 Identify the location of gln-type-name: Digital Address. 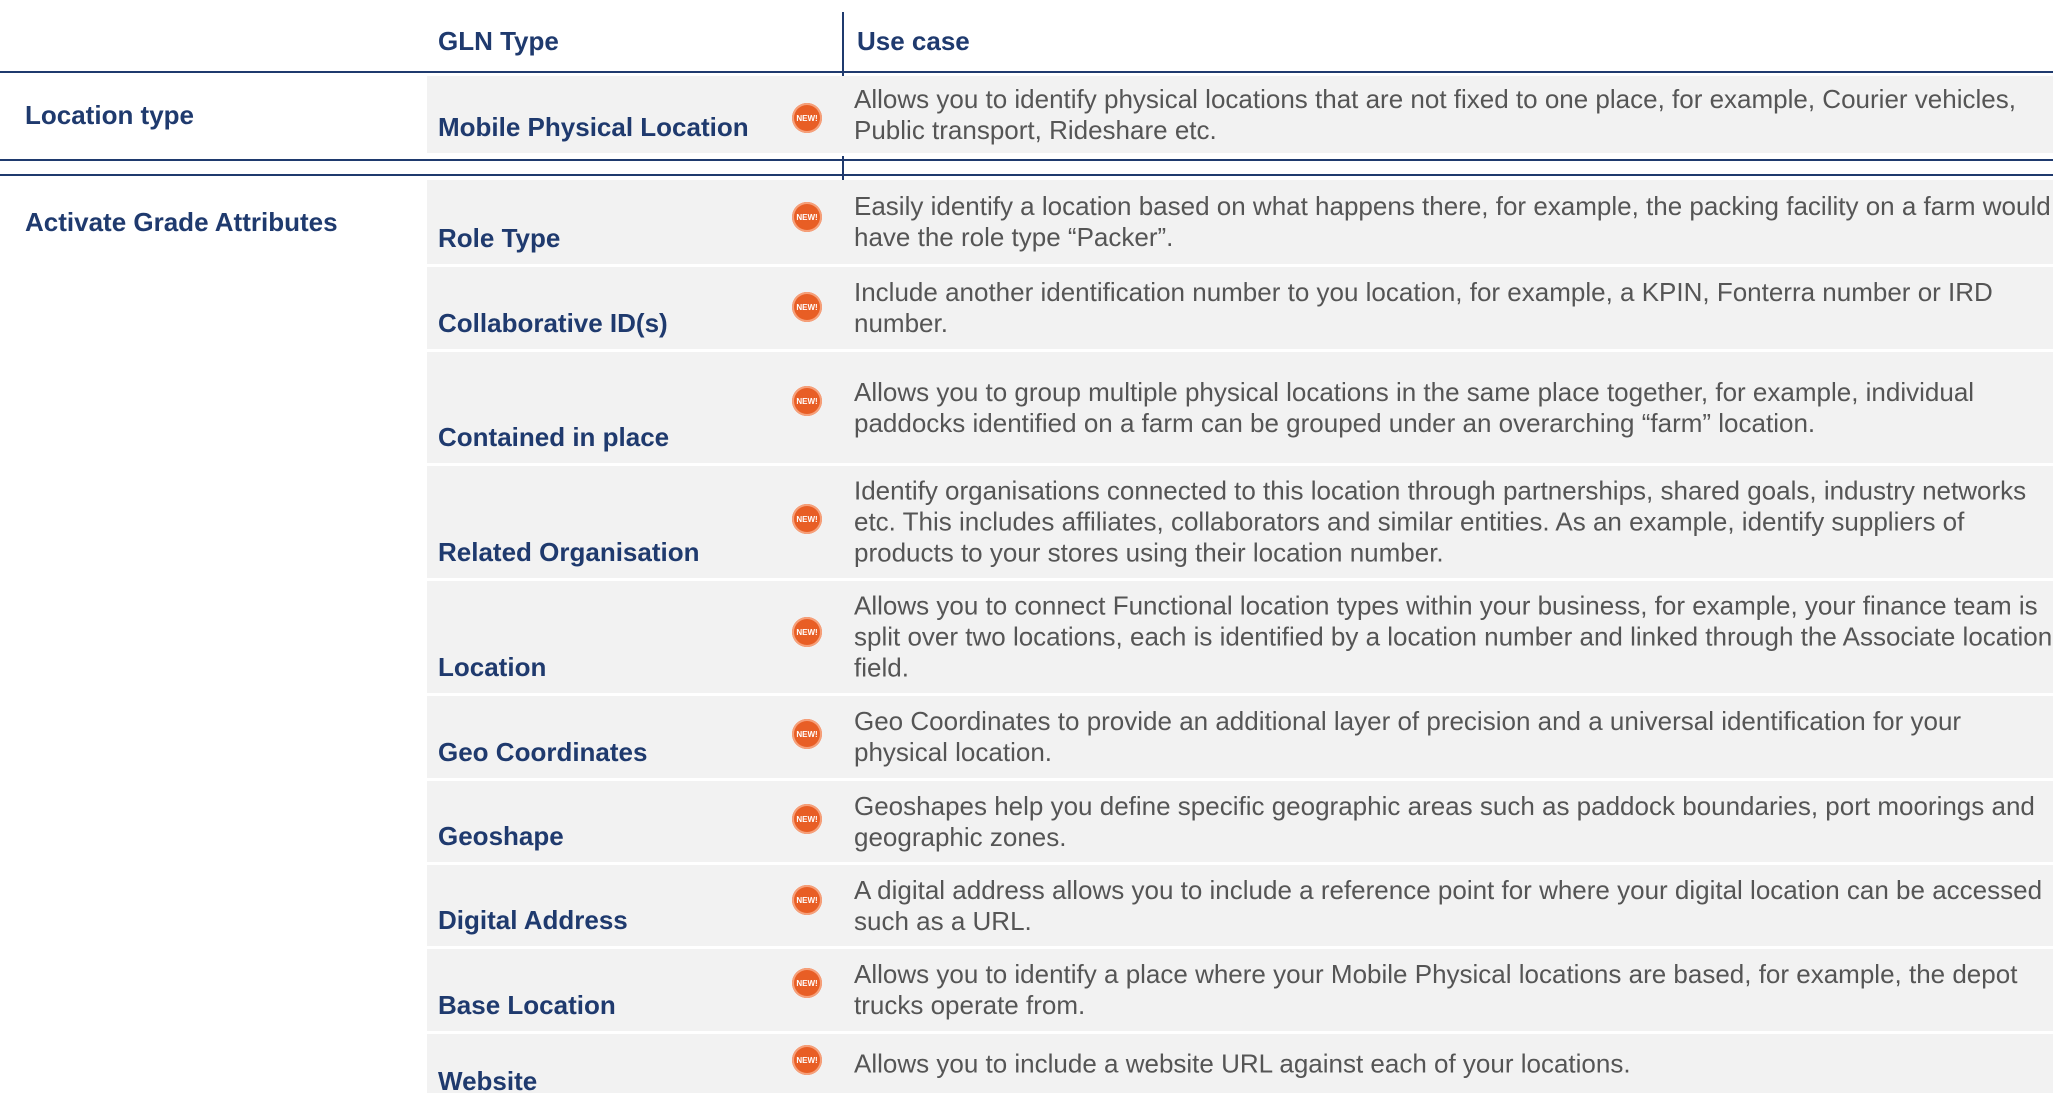
(533, 920).